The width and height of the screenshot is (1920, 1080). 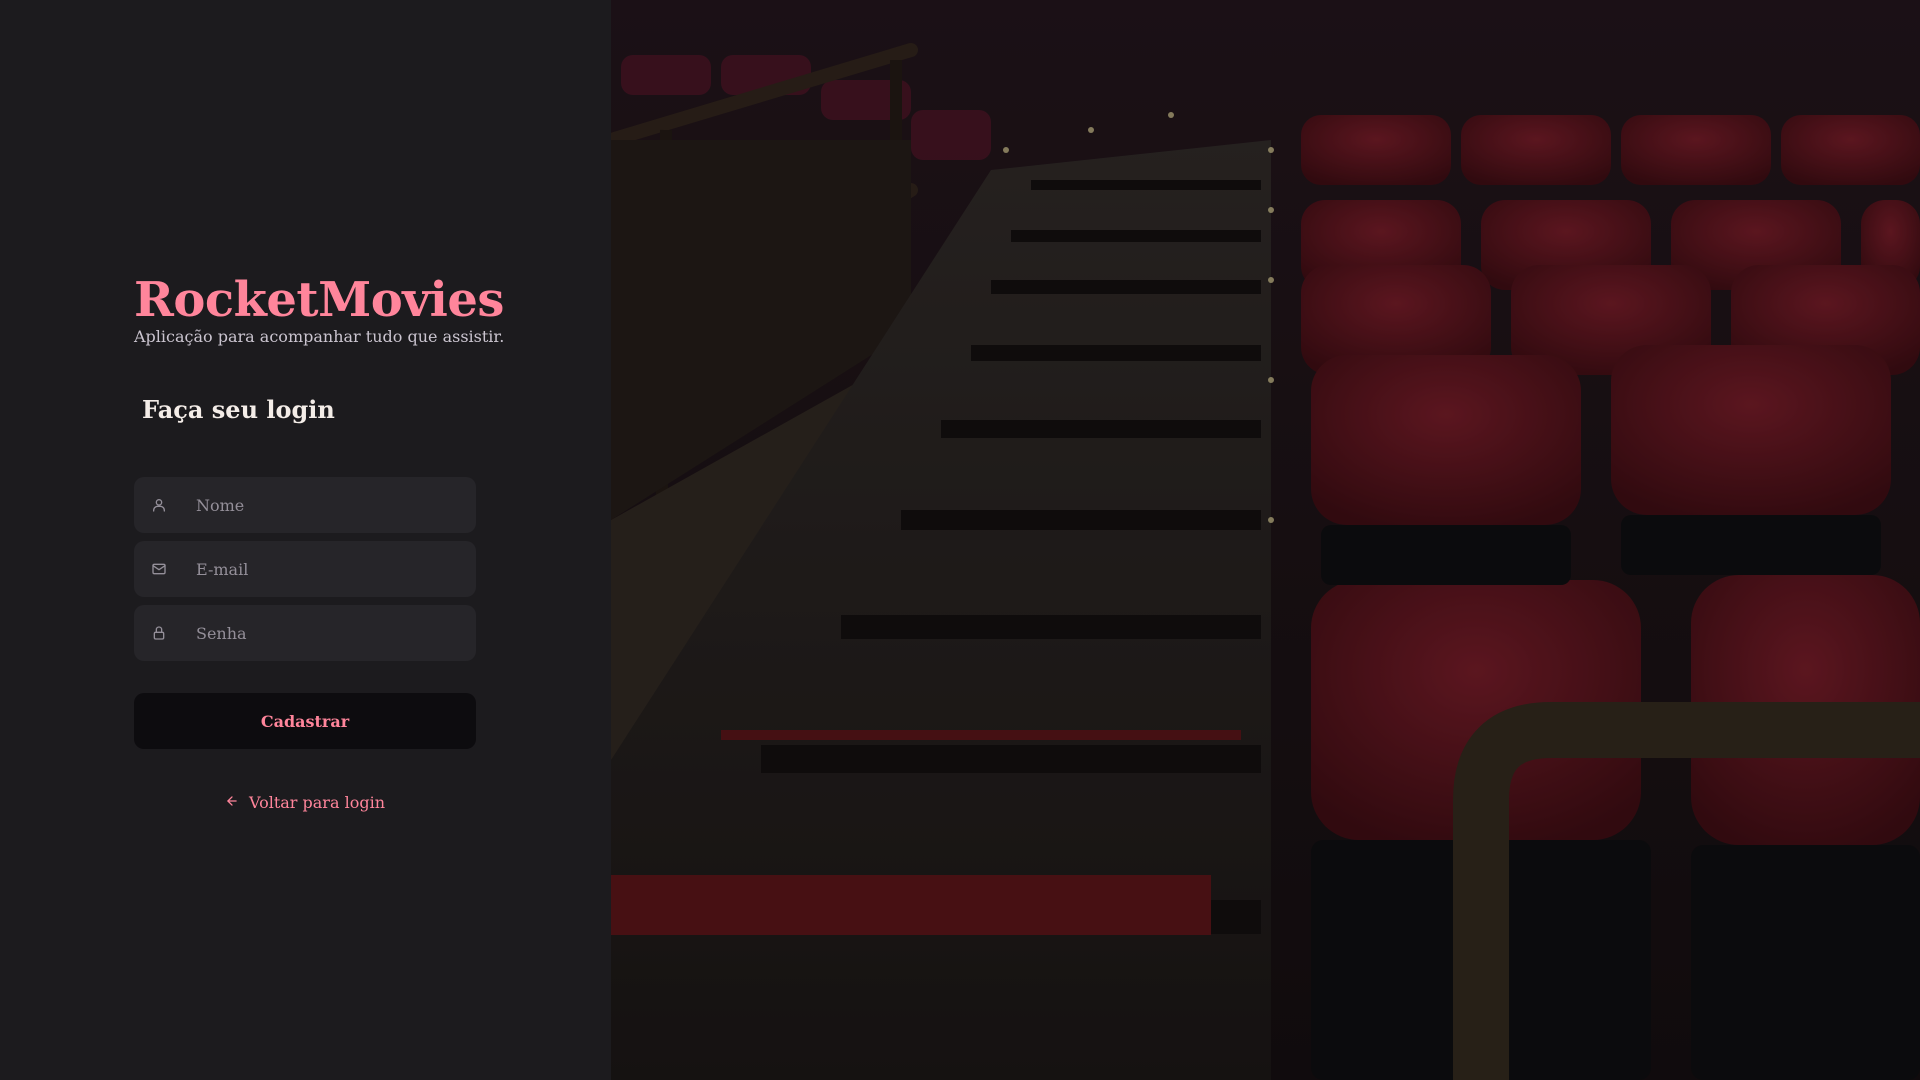 What do you see at coordinates (305, 721) in the screenshot?
I see `signup-button: Cadastrar` at bounding box center [305, 721].